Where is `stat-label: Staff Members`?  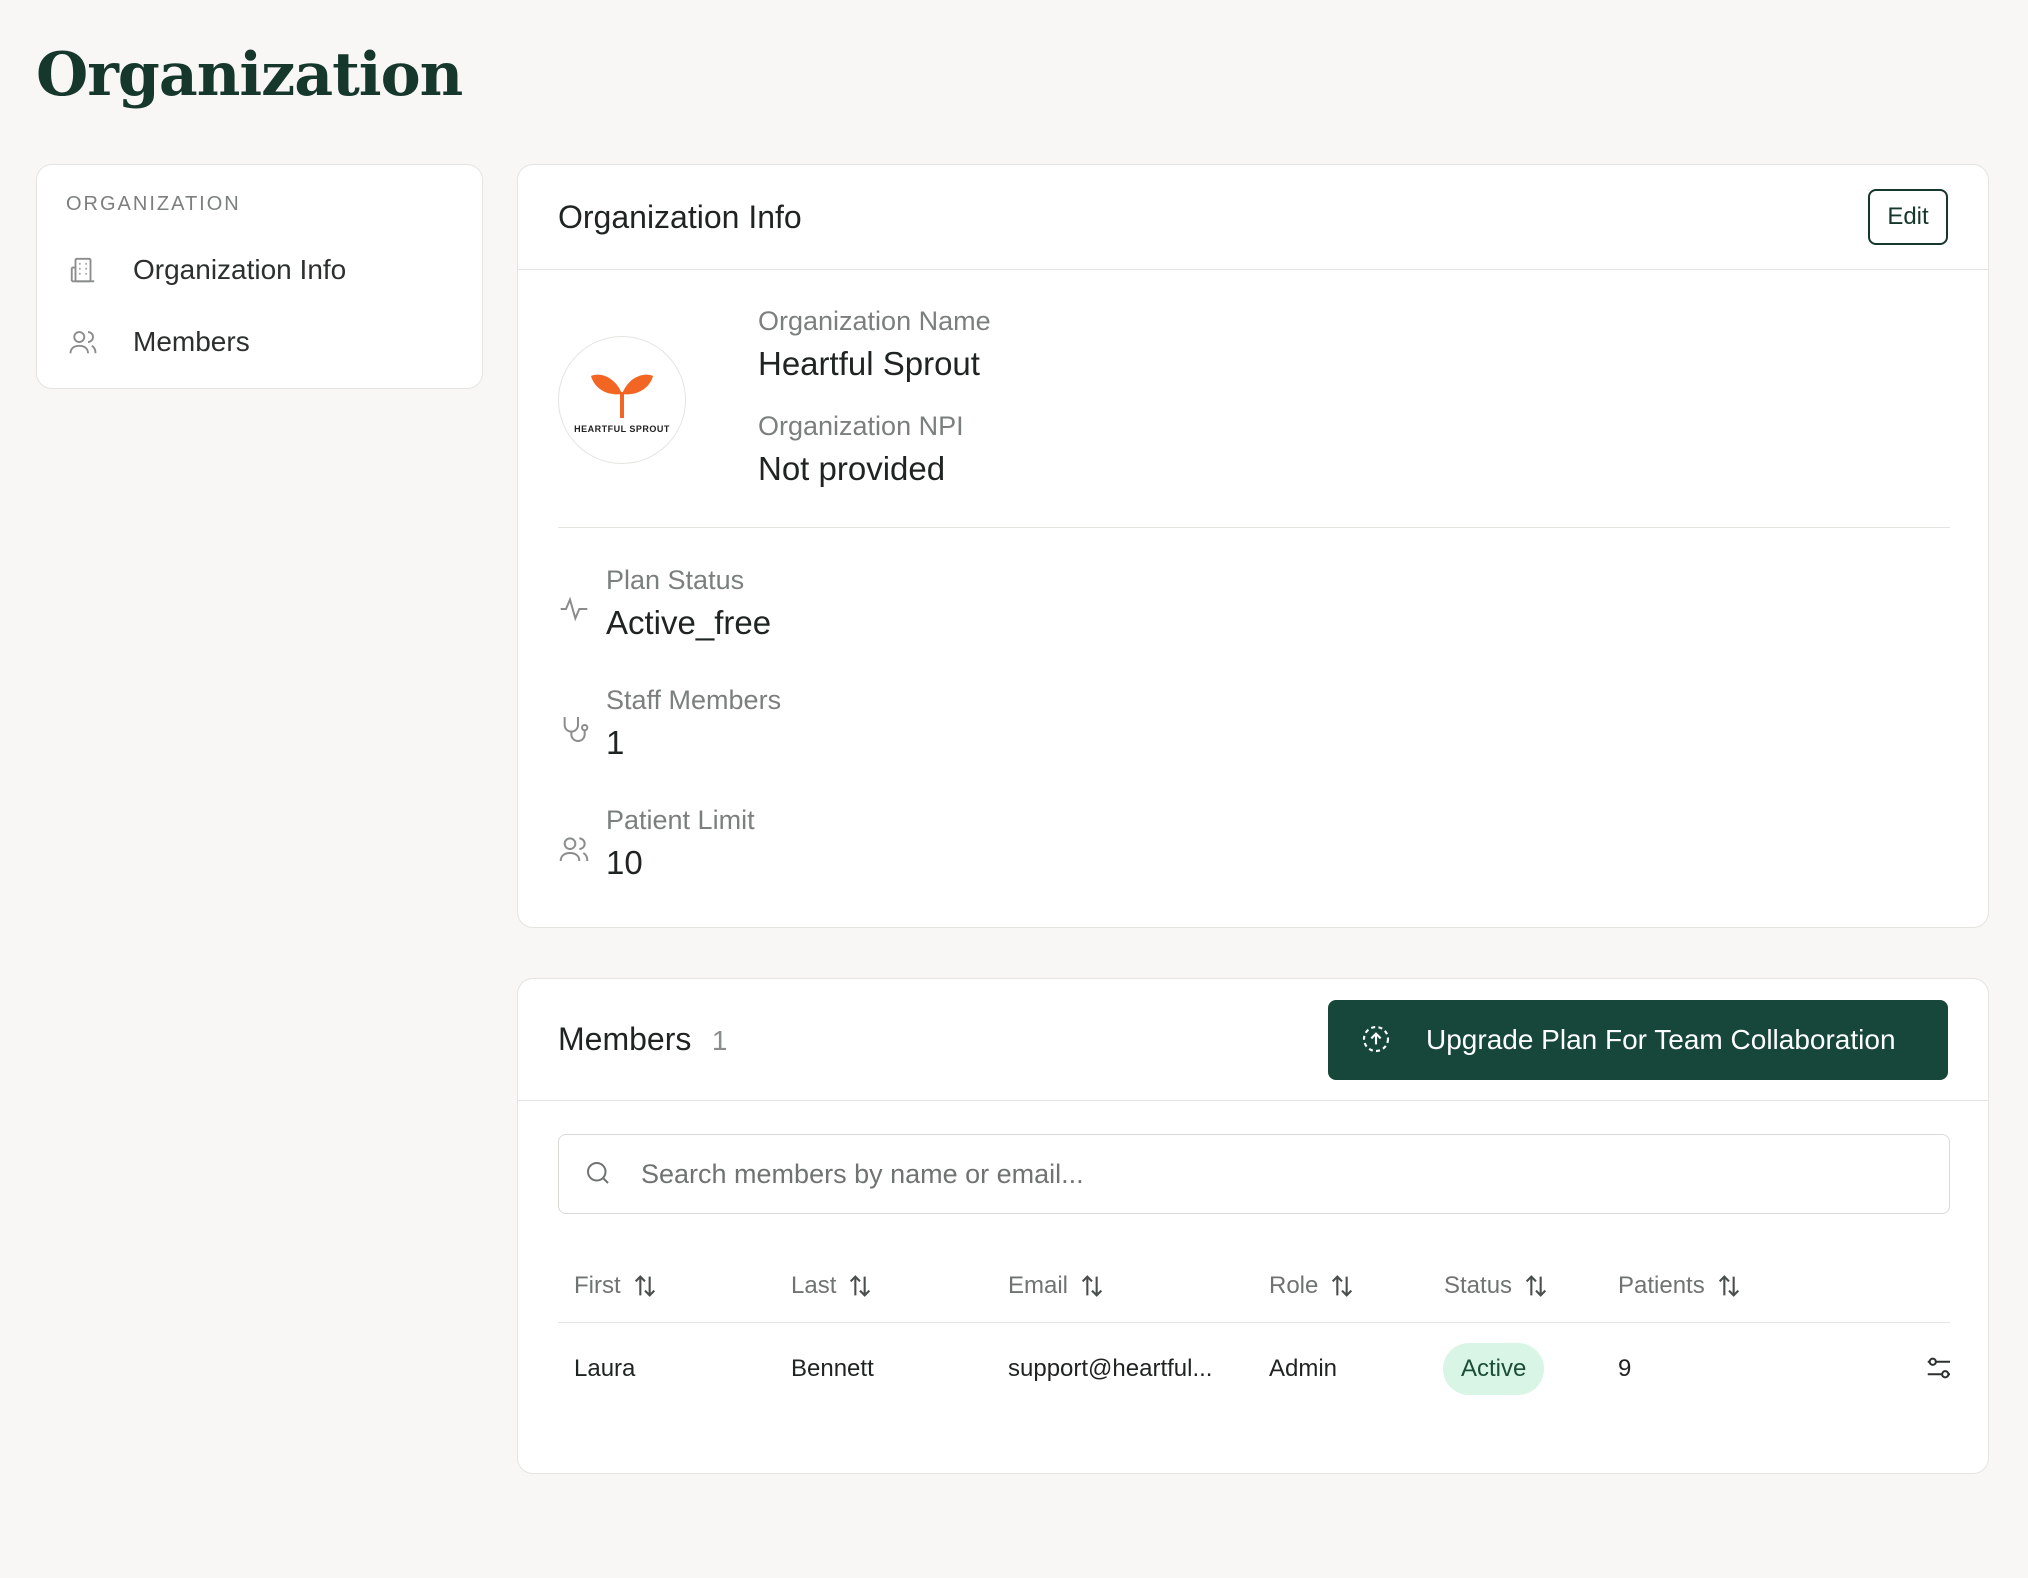
stat-label: Staff Members is located at coordinates (694, 700).